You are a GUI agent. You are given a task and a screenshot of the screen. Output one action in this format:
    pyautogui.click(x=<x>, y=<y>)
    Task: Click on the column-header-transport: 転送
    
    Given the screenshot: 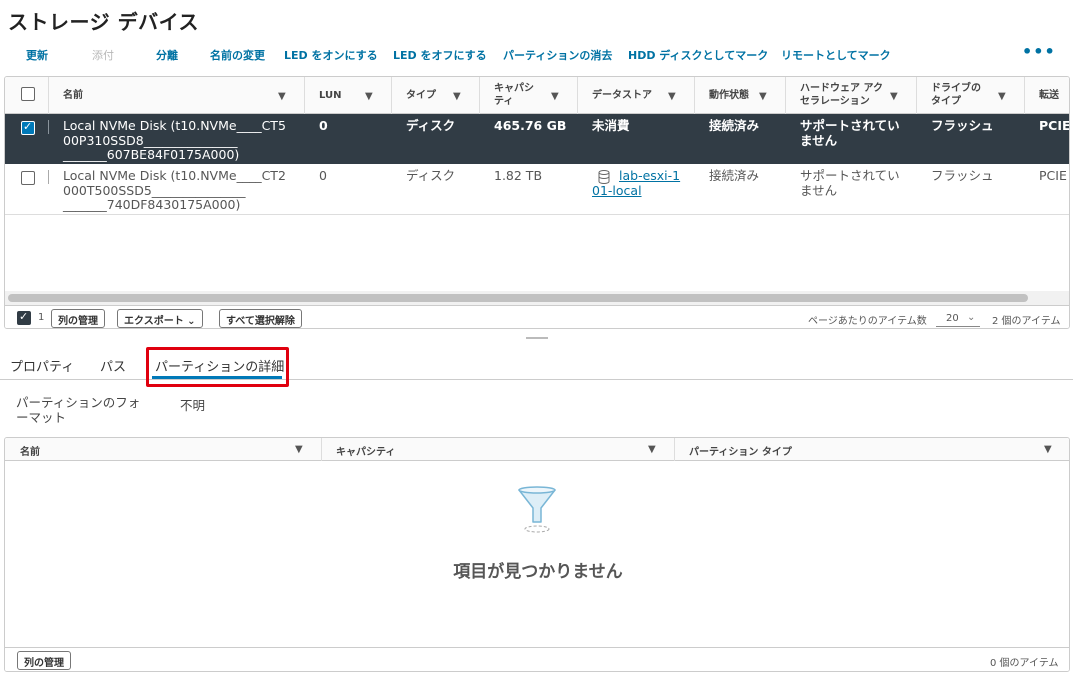 What is the action you would take?
    pyautogui.click(x=1049, y=95)
    